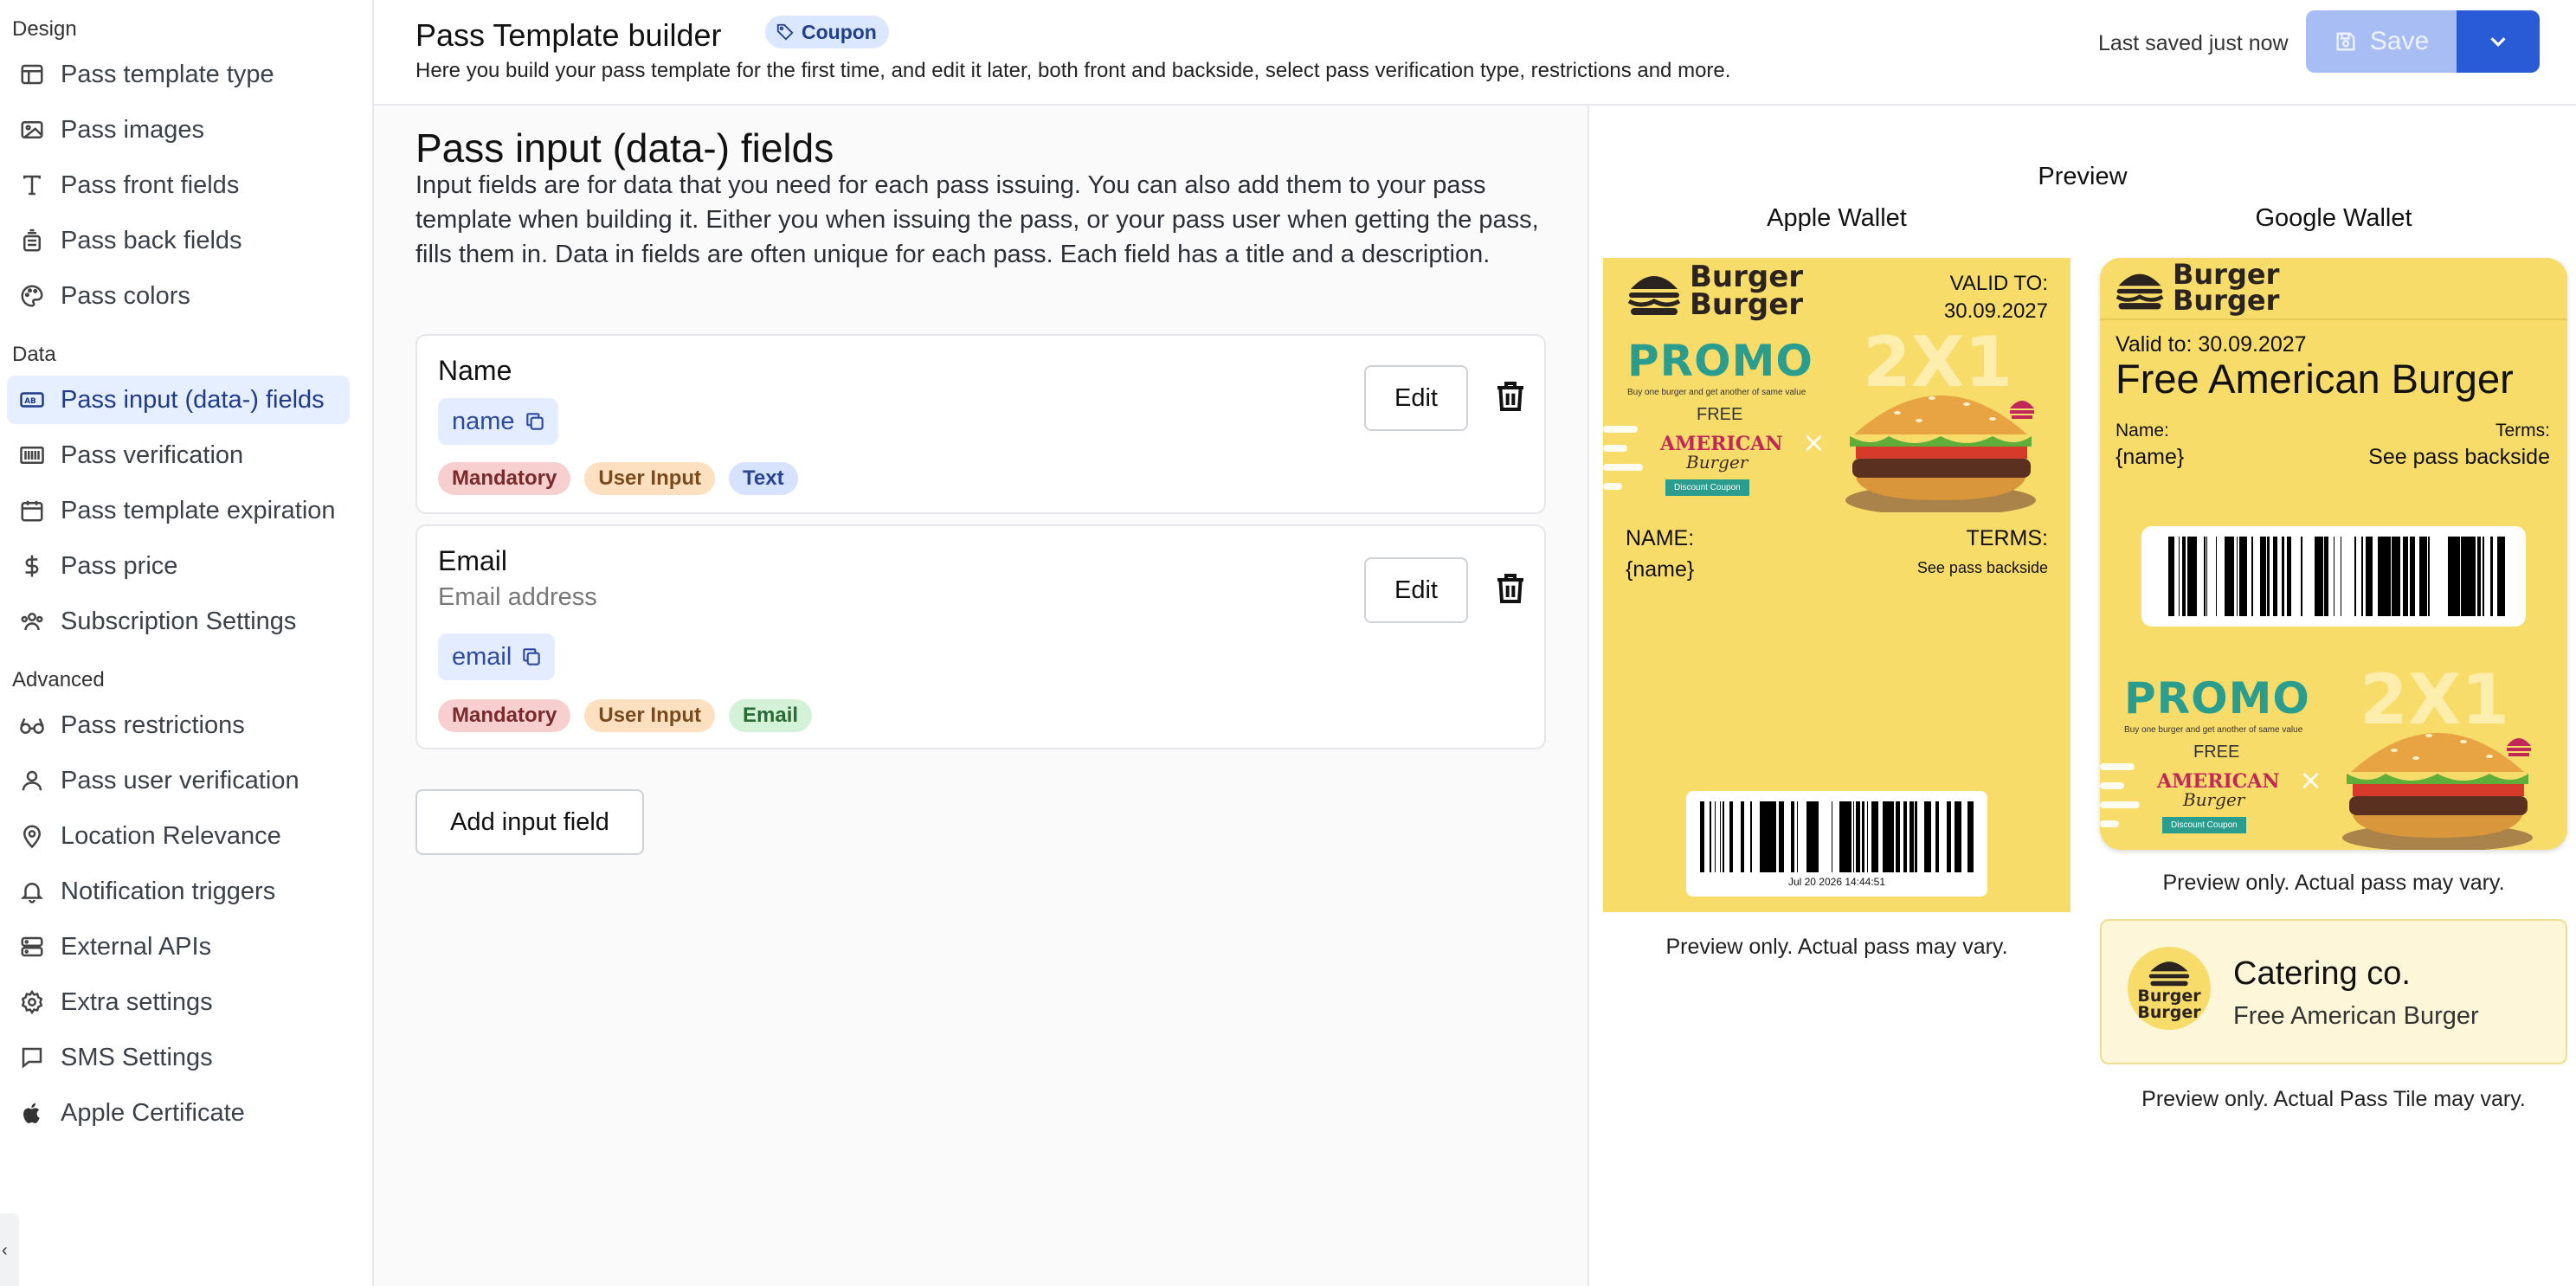 This screenshot has height=1286, width=2576. I want to click on terms-label: Terms:, so click(2523, 430).